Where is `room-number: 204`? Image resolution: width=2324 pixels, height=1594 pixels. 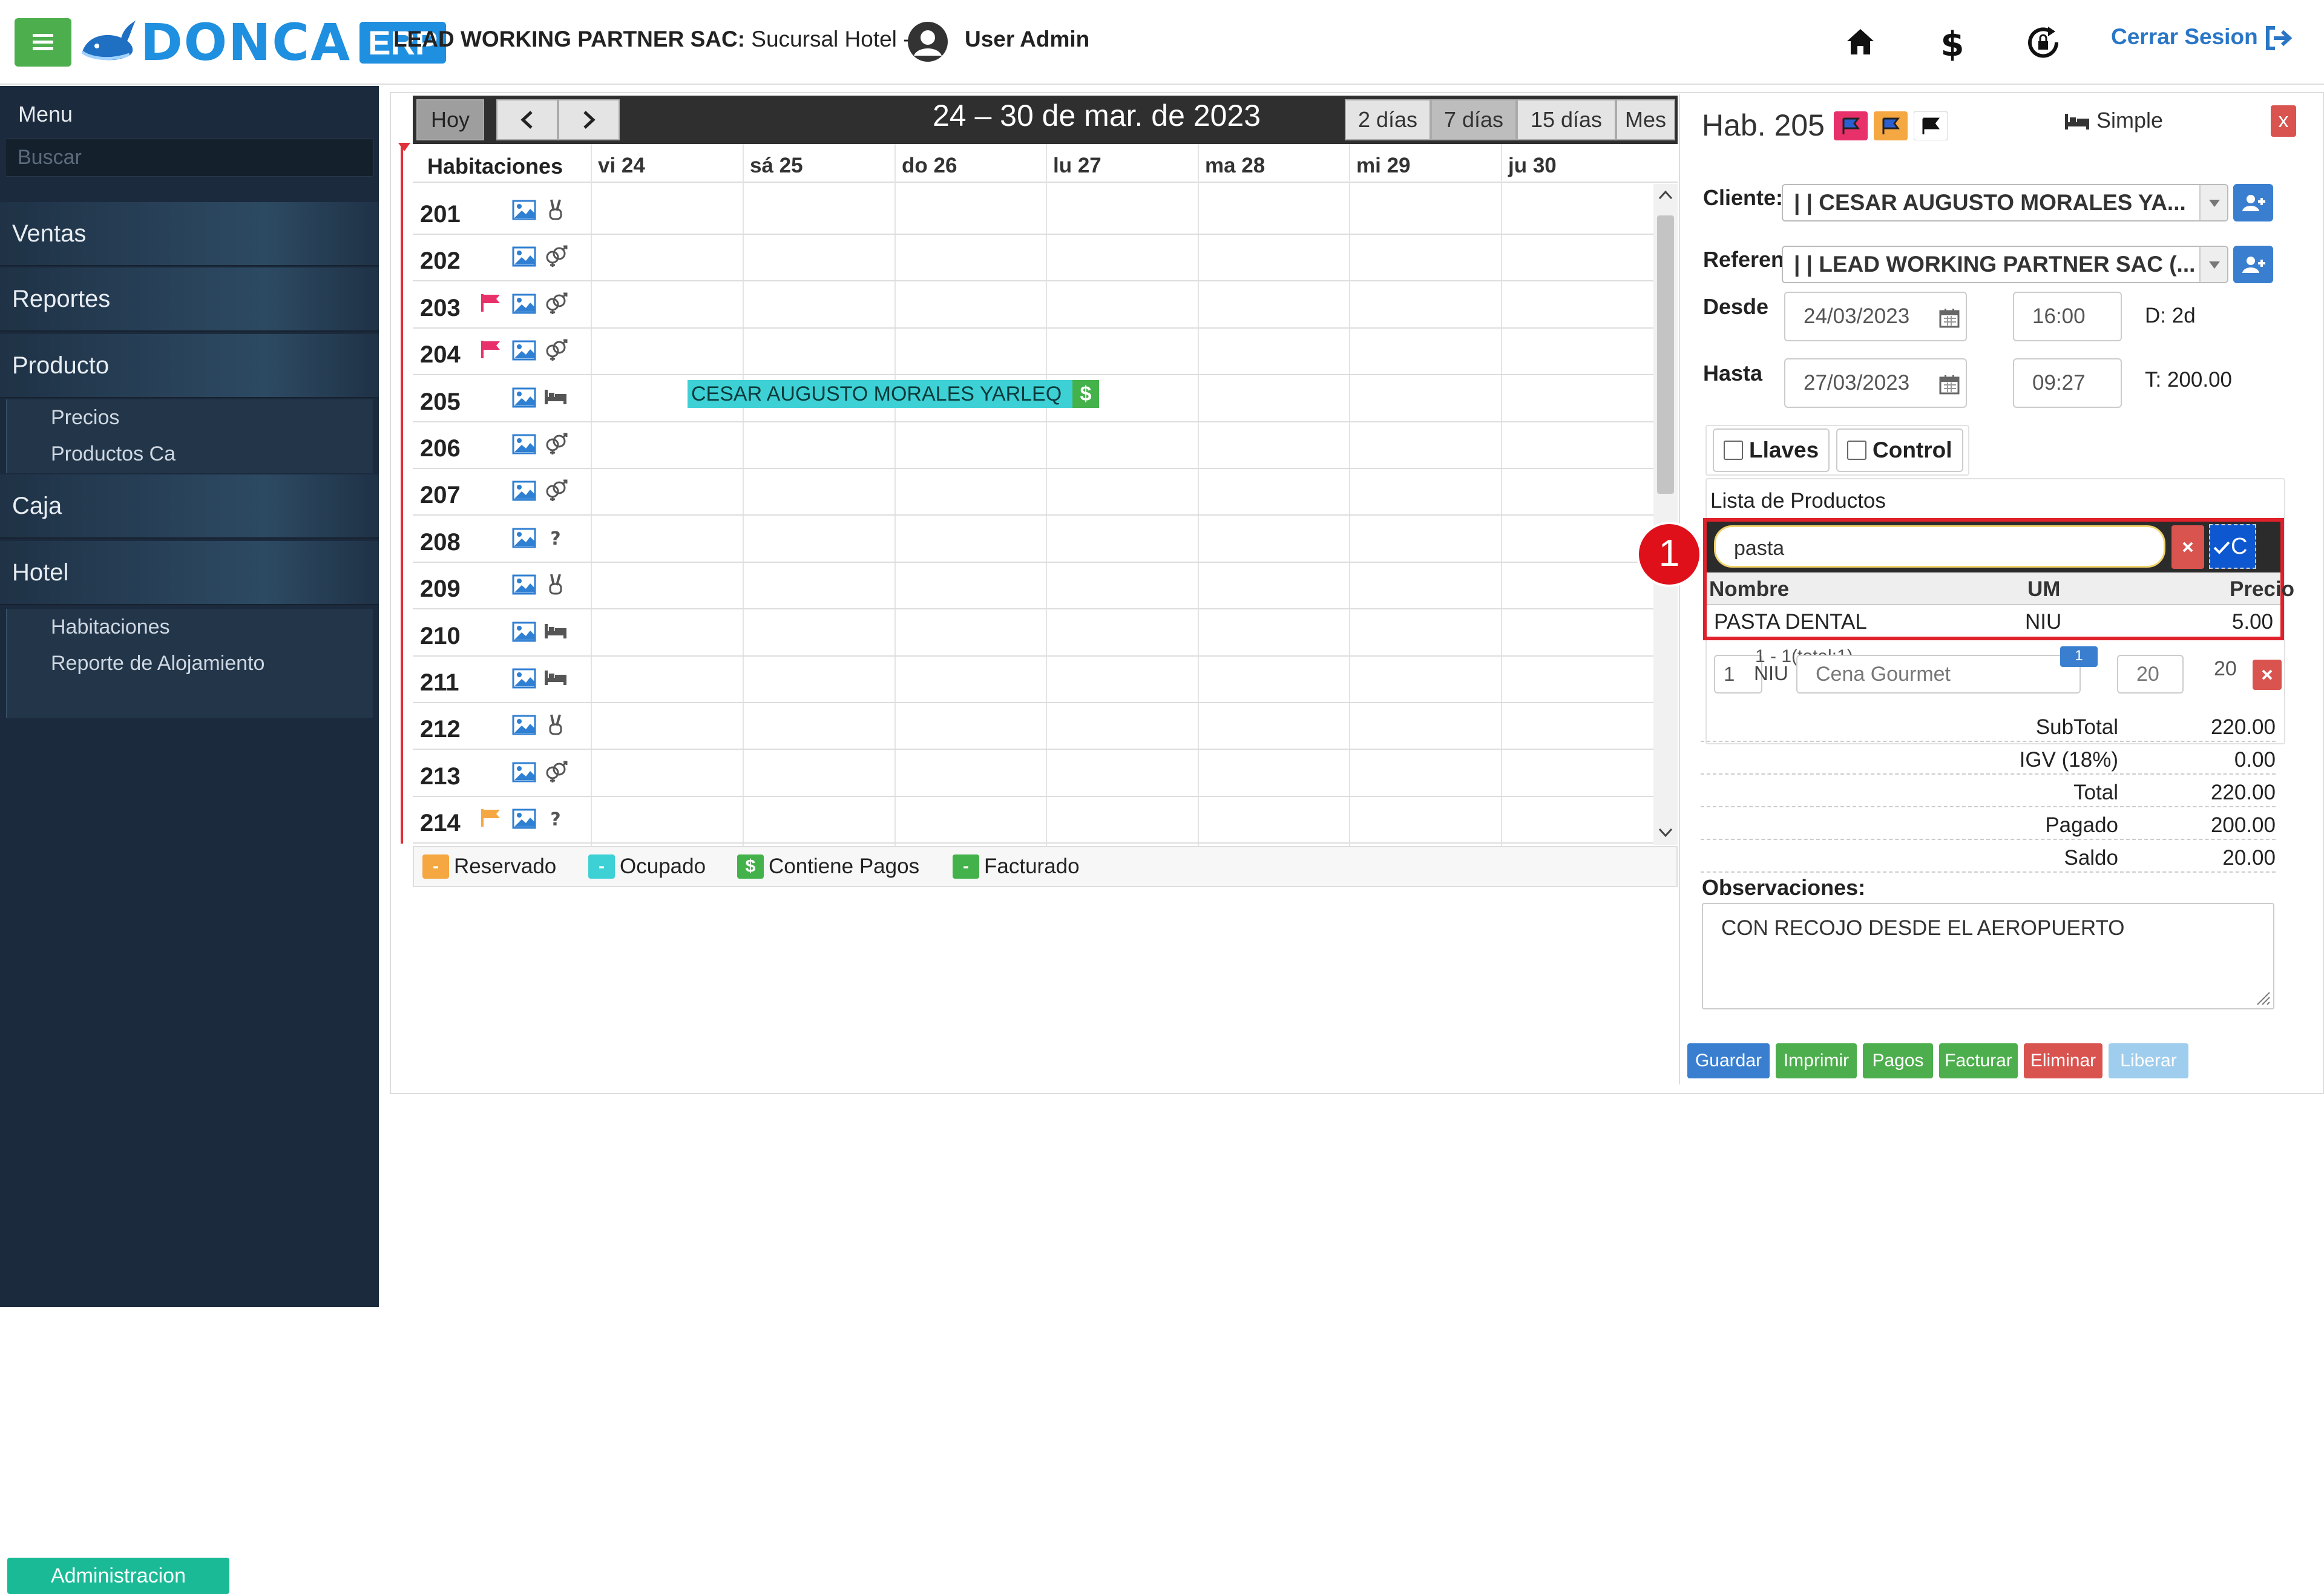
room-number: 204 is located at coordinates (440, 355).